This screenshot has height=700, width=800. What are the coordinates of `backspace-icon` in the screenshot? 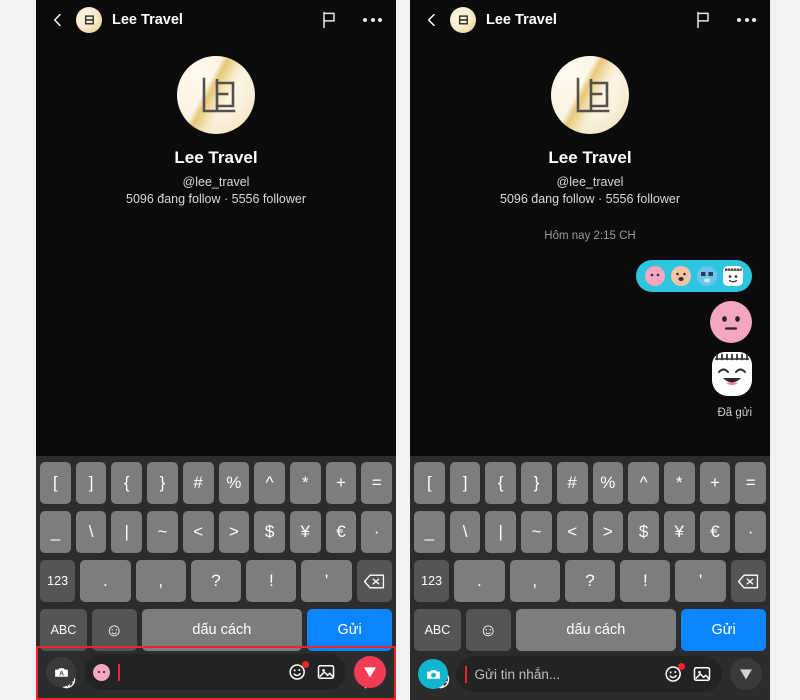 It's located at (374, 581).